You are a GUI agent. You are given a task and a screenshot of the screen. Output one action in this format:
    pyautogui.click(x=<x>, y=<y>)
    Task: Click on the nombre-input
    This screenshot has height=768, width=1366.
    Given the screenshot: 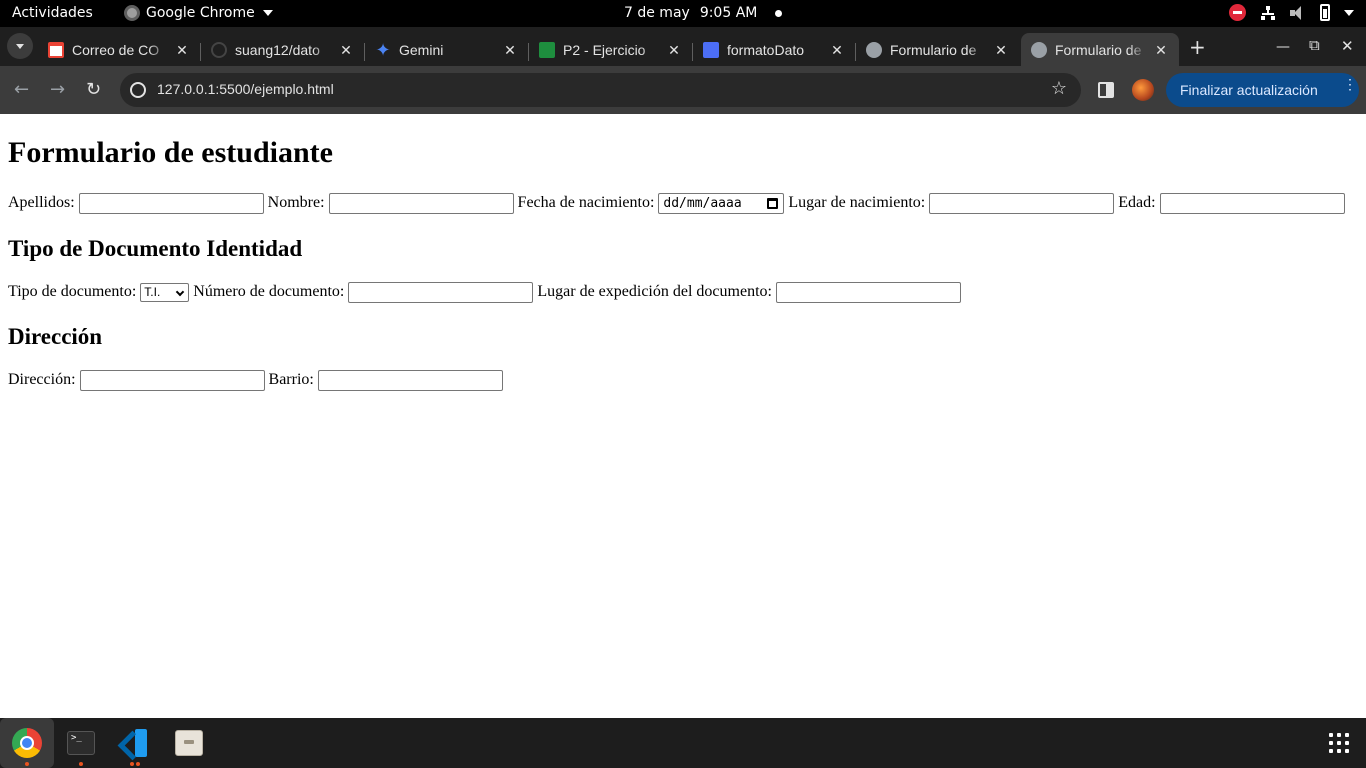 What is the action you would take?
    pyautogui.click(x=421, y=203)
    